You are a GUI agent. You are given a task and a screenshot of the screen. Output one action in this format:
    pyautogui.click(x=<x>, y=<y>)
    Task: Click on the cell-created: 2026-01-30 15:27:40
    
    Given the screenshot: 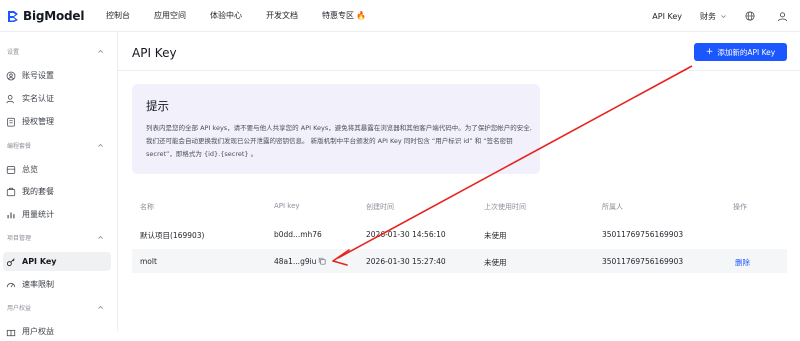 What is the action you would take?
    pyautogui.click(x=406, y=261)
    